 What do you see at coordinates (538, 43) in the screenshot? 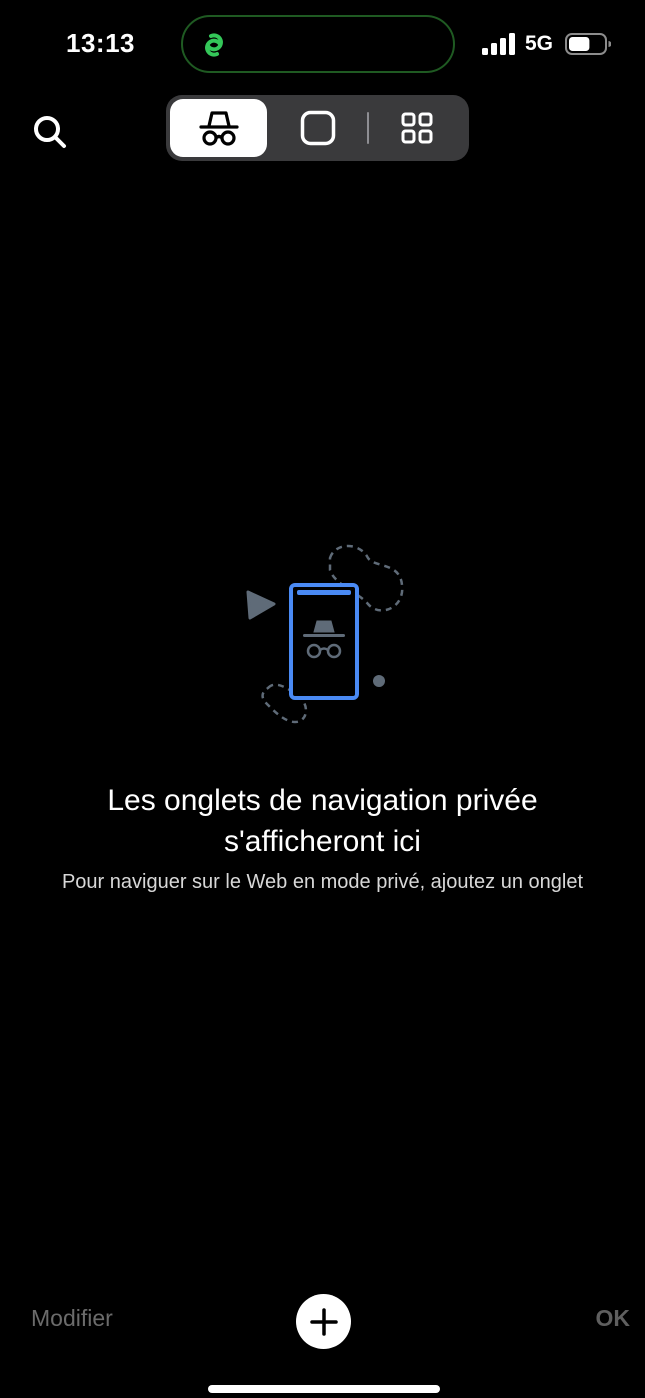
I see `network-type: 5G` at bounding box center [538, 43].